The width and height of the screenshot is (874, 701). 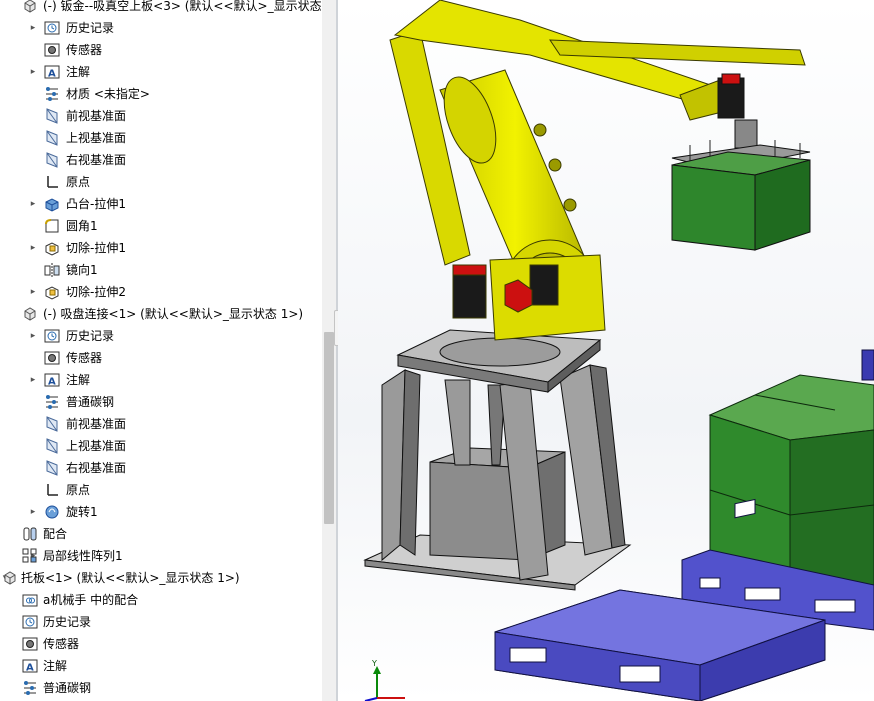 I want to click on tree-row-label: 切除-拉伸1, so click(x=96, y=248).